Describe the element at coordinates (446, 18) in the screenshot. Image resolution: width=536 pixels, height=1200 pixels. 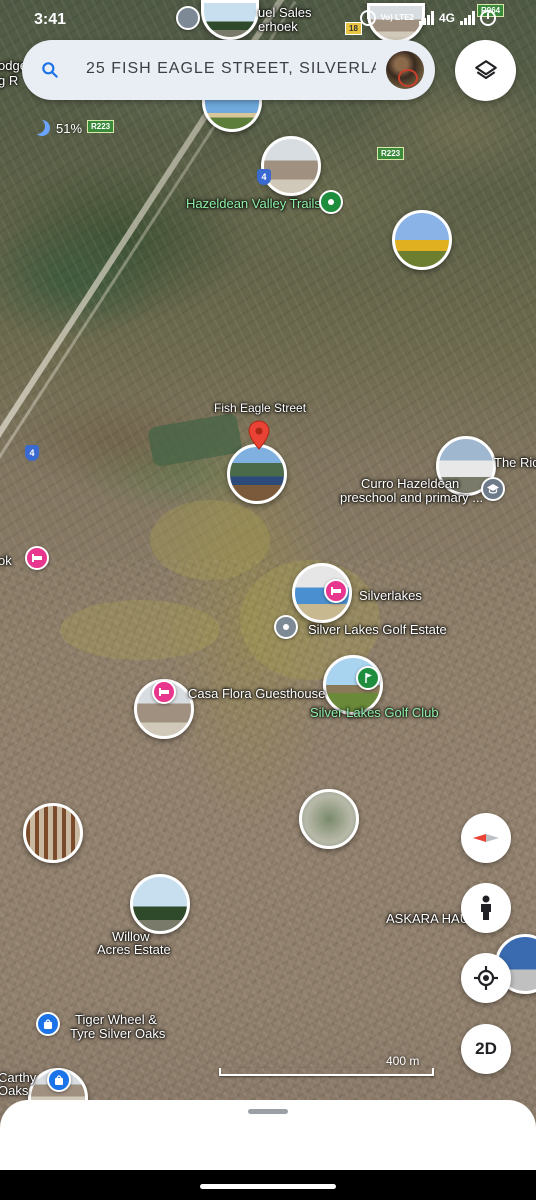
I see `network-type: 4G` at that location.